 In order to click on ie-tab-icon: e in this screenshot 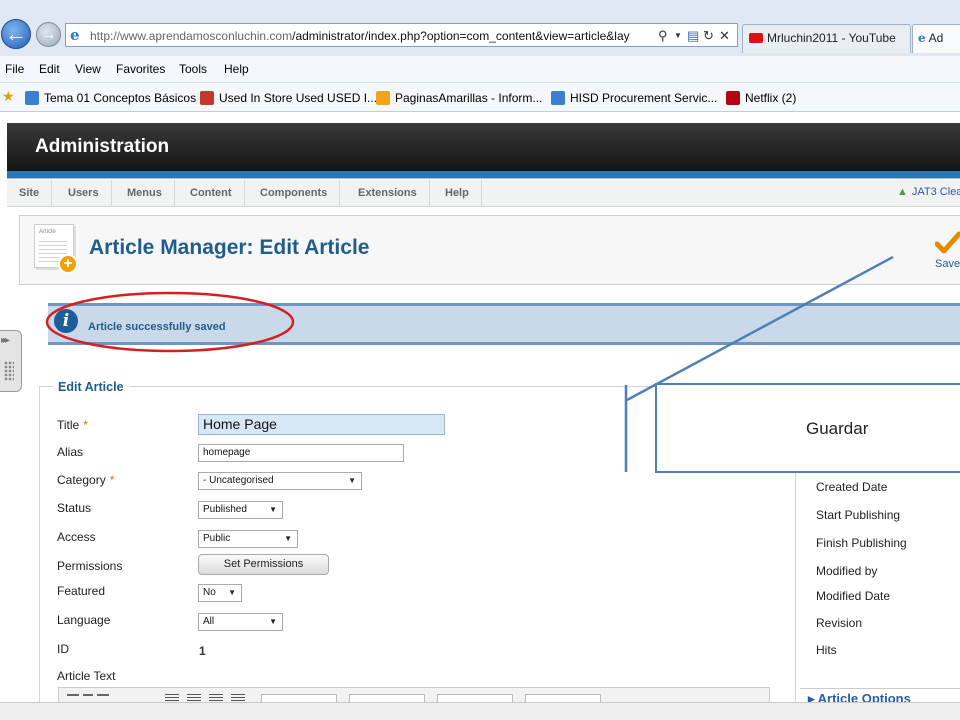, I will do `click(922, 38)`.